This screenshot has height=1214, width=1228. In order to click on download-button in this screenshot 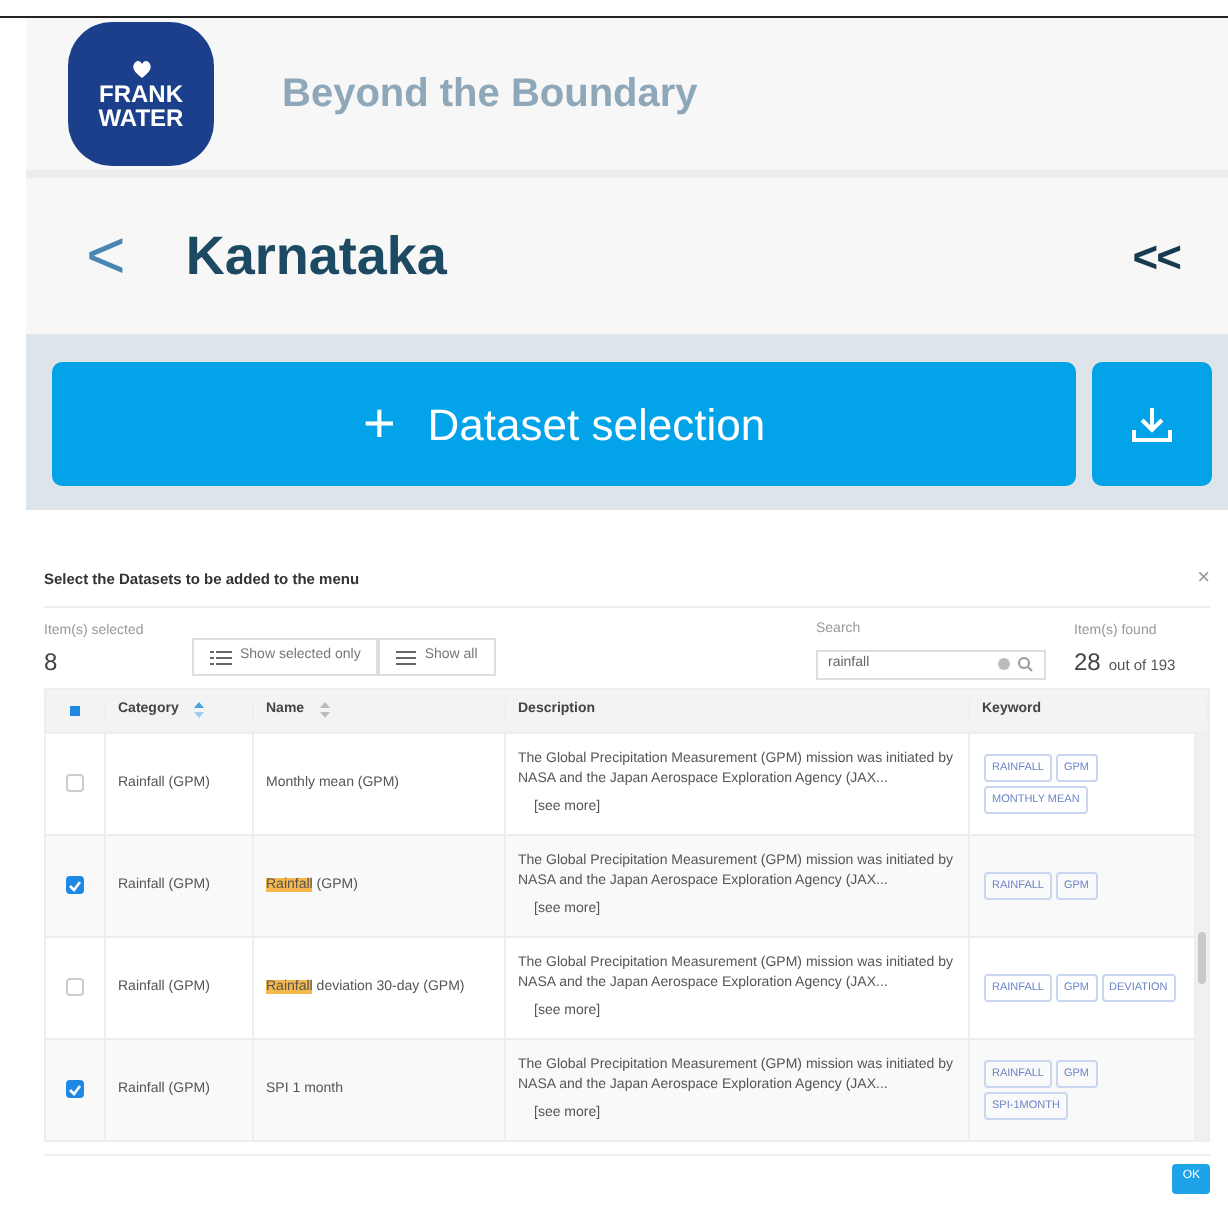, I will do `click(1152, 424)`.